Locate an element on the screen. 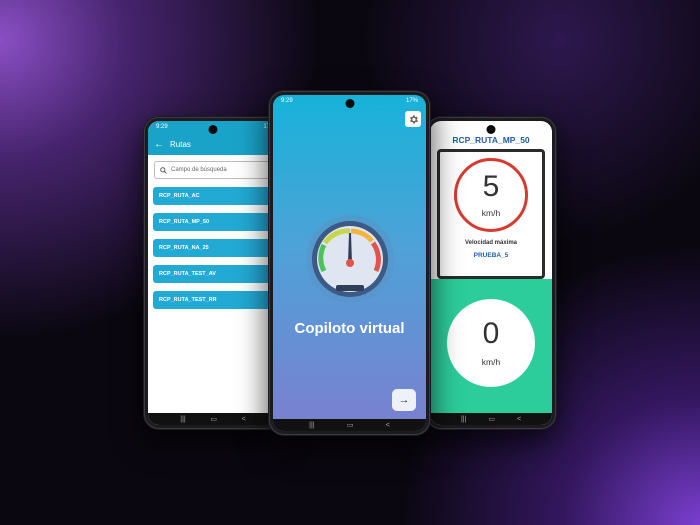 The height and width of the screenshot is (525, 700). speed-limit-name: PRUEBA_5 is located at coordinates (491, 255).